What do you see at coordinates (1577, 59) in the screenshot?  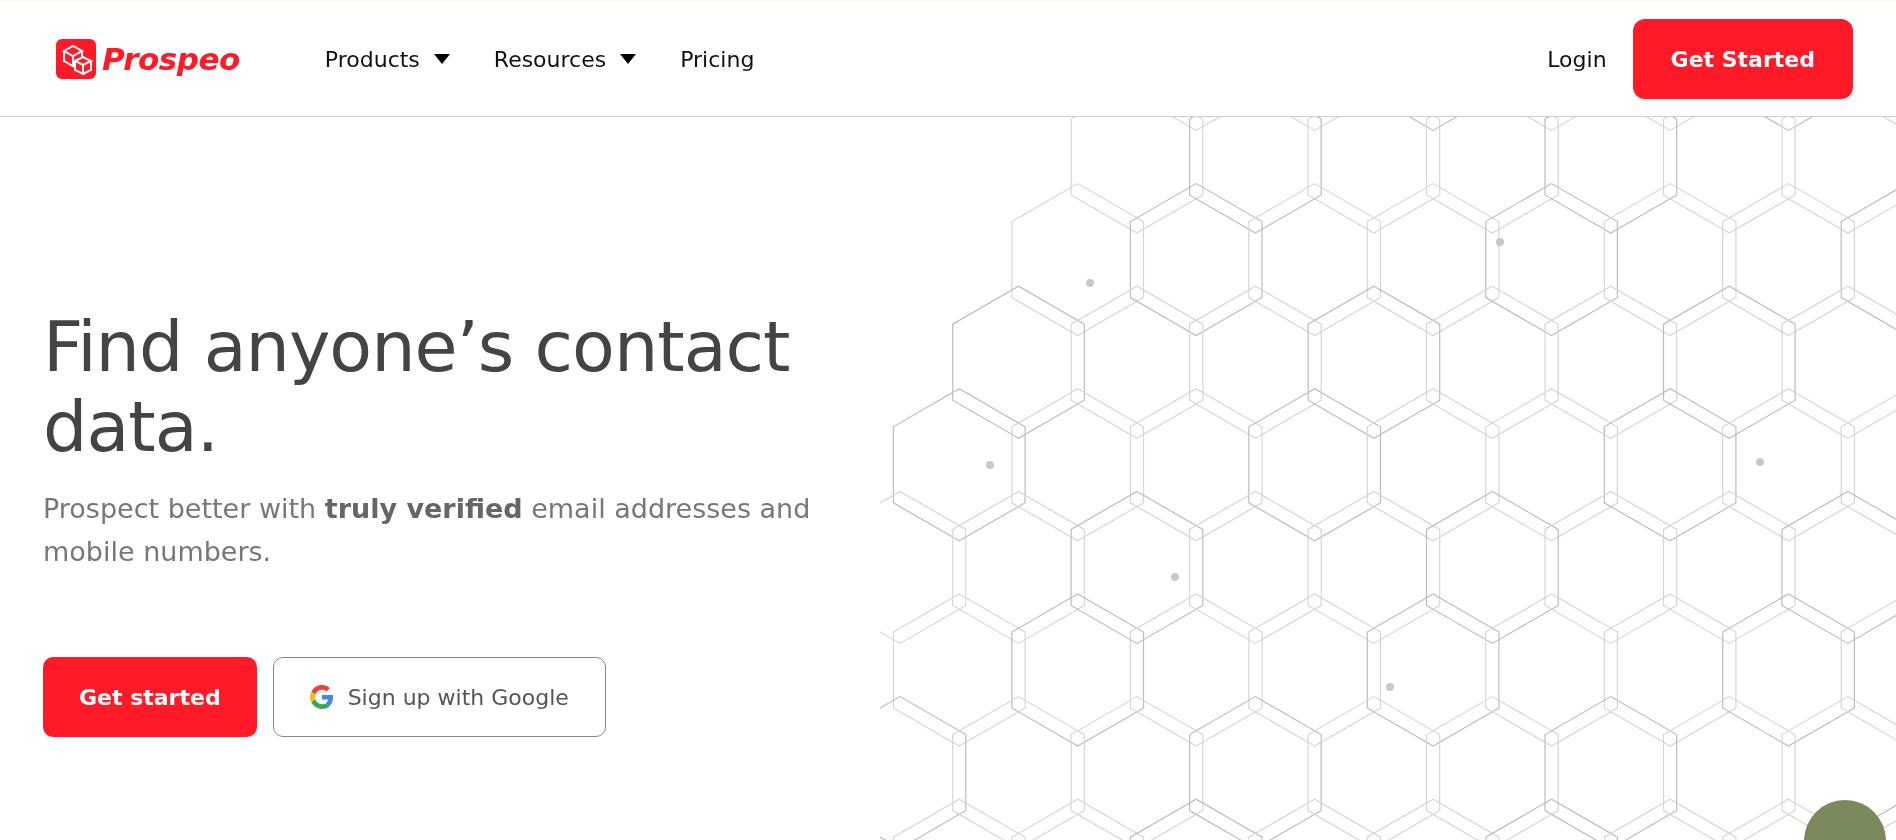 I see `login-link: Login` at bounding box center [1577, 59].